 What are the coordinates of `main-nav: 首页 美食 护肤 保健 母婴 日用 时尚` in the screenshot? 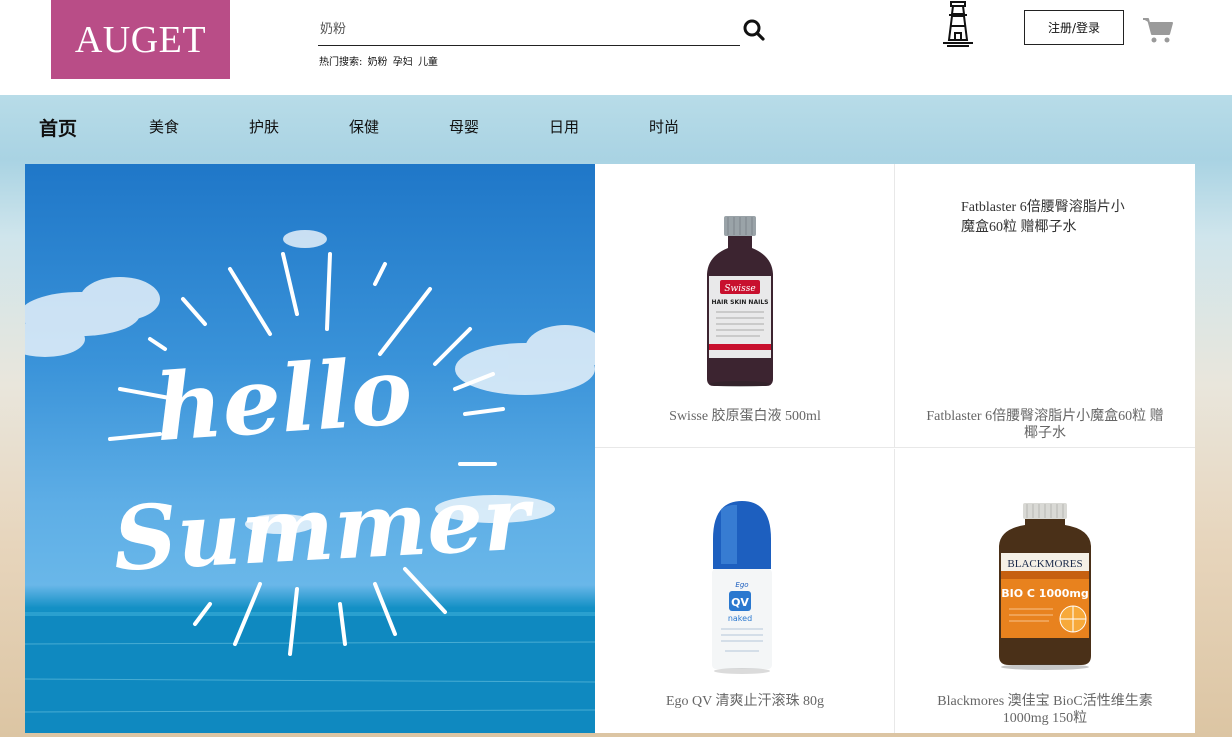 It's located at (616, 129).